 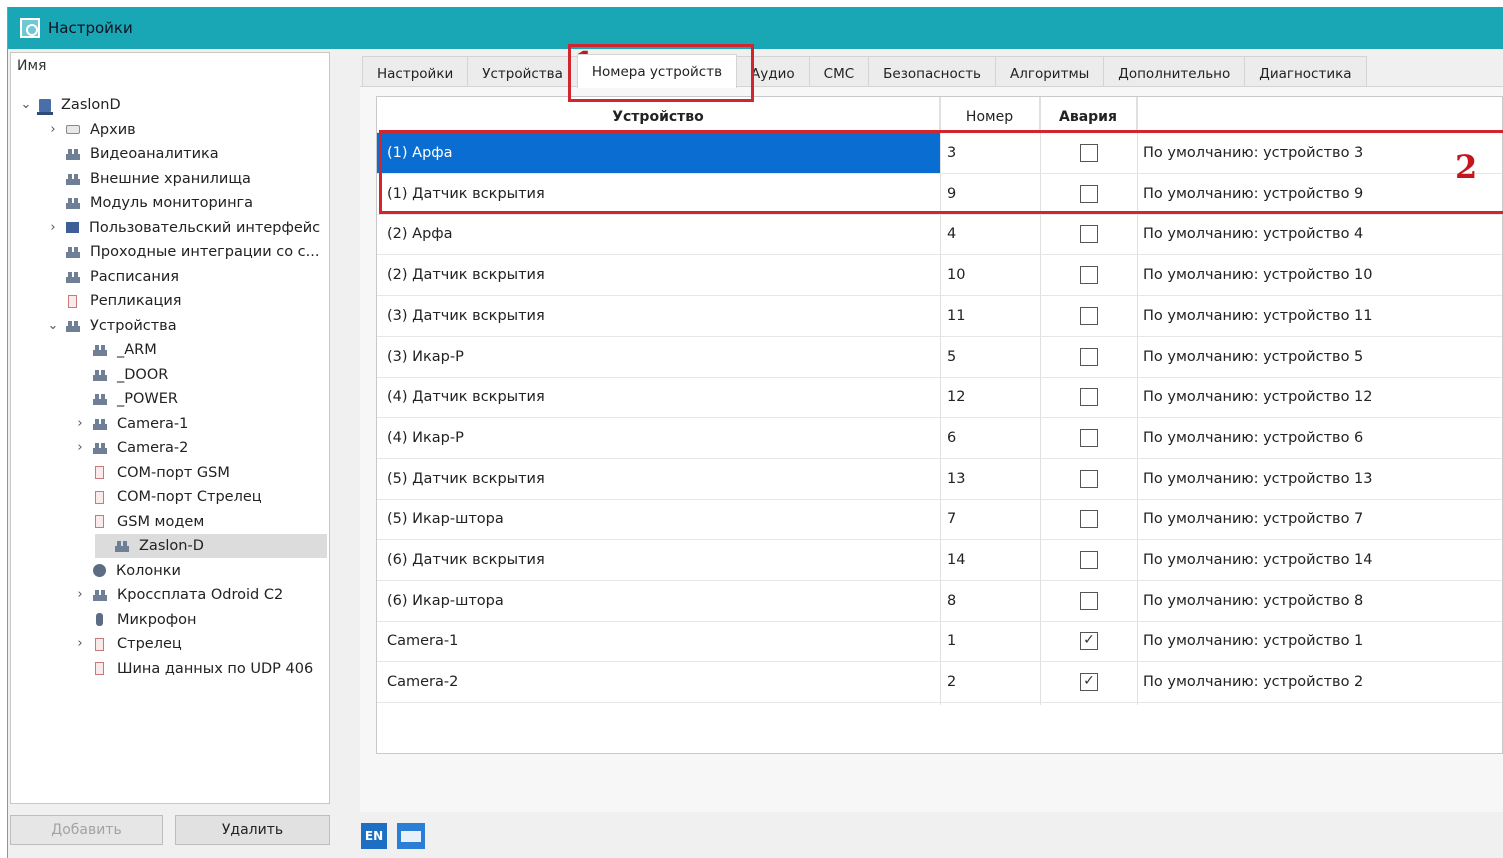 I want to click on device-cell: (6) Датчик вскрытия, so click(x=658, y=560).